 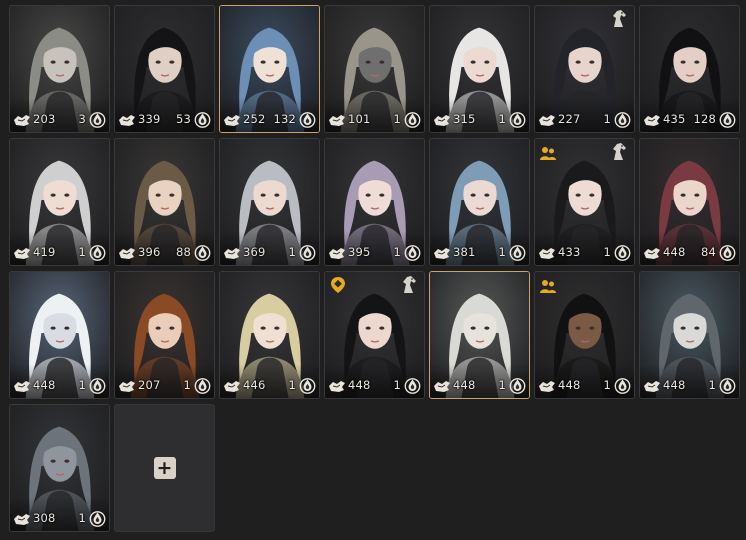 I want to click on appearance-slot: 381 1, so click(x=479, y=202).